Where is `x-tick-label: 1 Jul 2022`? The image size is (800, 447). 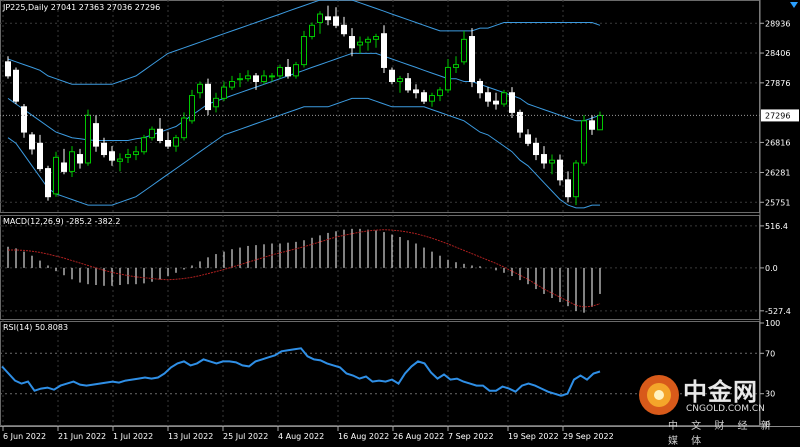
x-tick-label: 1 Jul 2022 is located at coordinates (133, 436).